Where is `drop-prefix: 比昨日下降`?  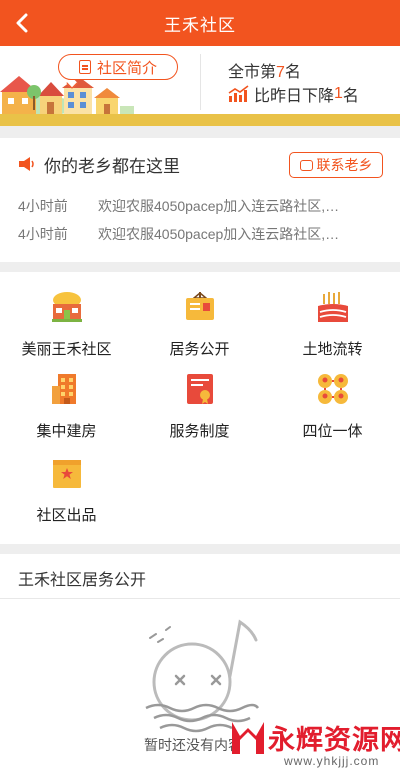 drop-prefix: 比昨日下降 is located at coordinates (294, 96).